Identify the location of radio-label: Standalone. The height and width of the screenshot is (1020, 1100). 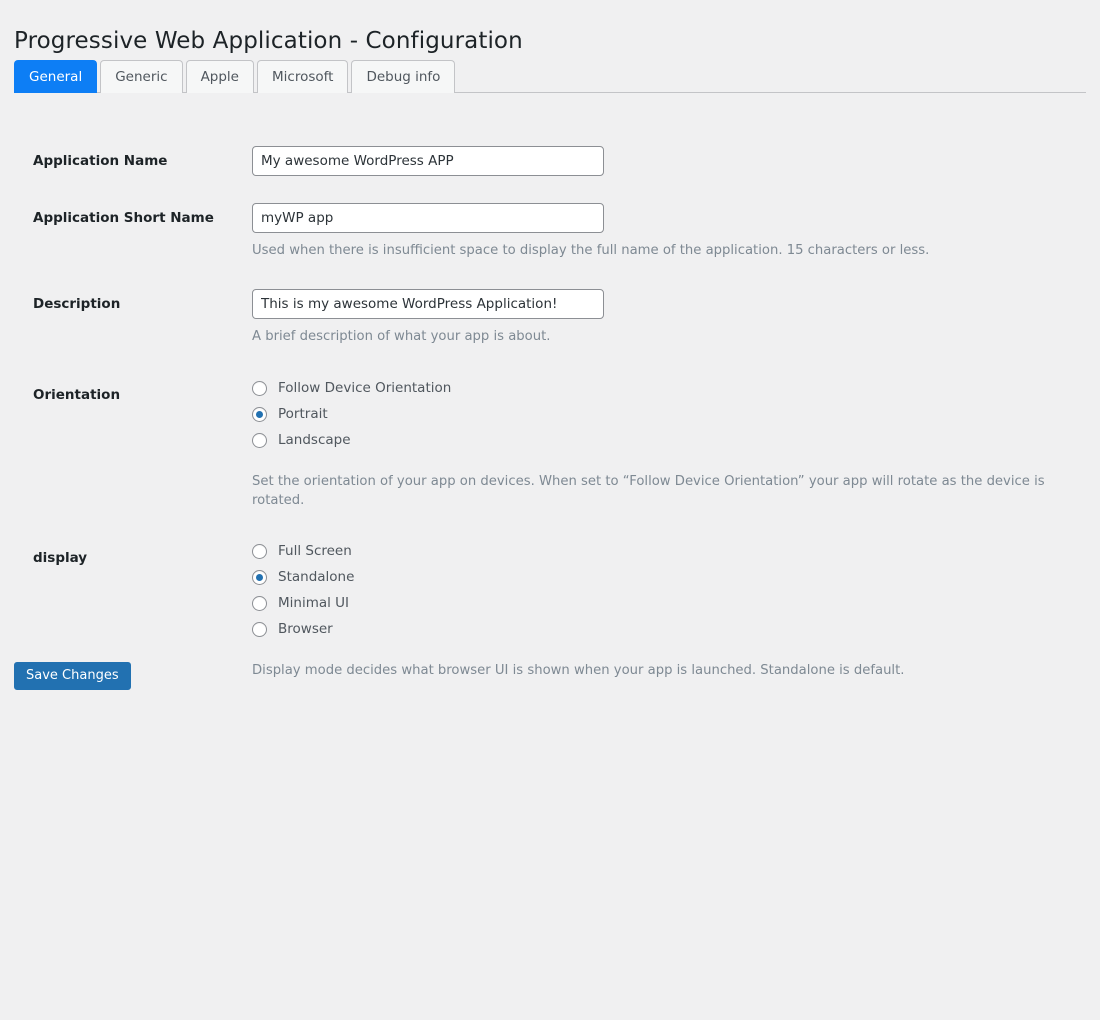
(316, 577).